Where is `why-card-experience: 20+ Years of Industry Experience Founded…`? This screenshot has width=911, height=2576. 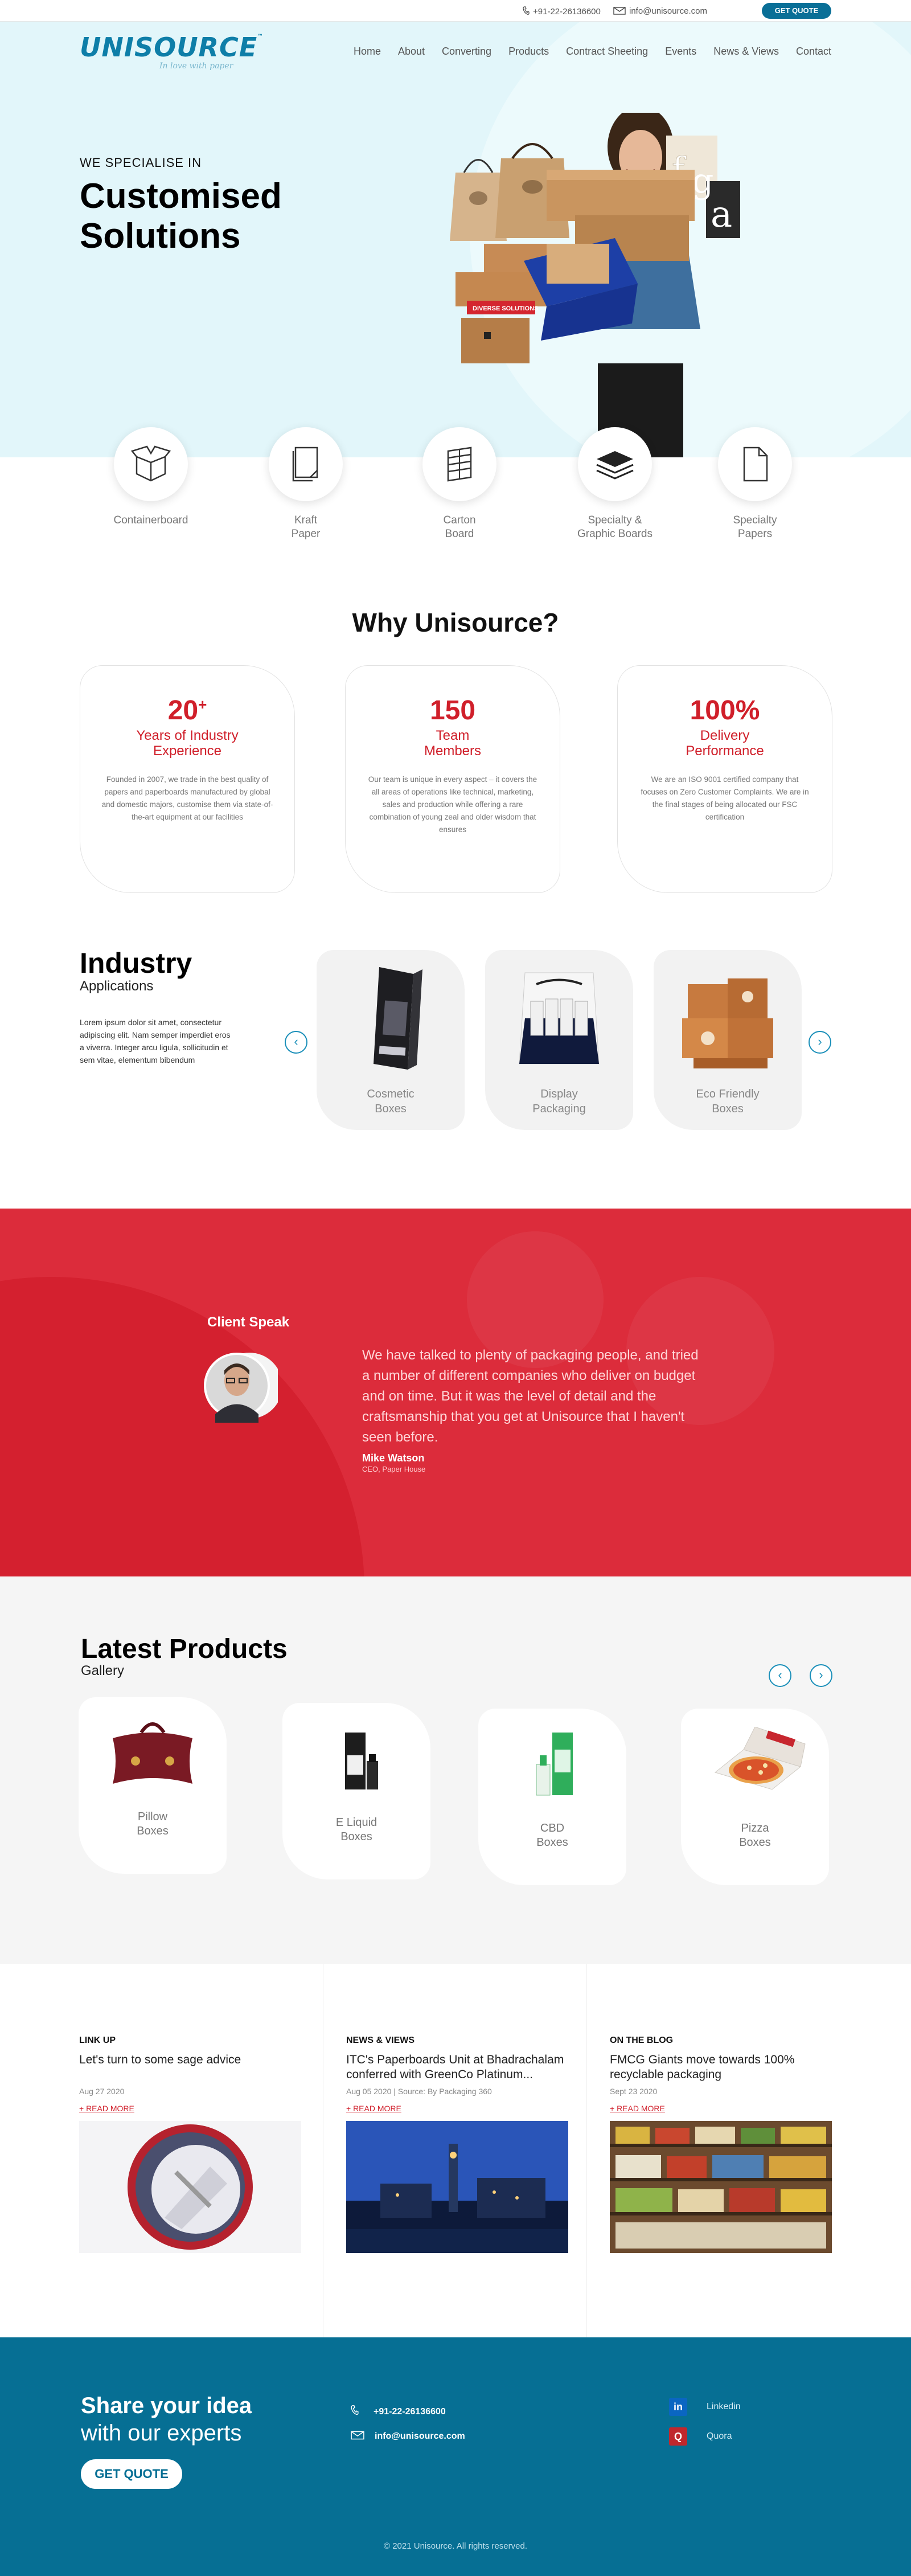
why-card-experience: 20+ Years of Industry Experience Founded… is located at coordinates (187, 779).